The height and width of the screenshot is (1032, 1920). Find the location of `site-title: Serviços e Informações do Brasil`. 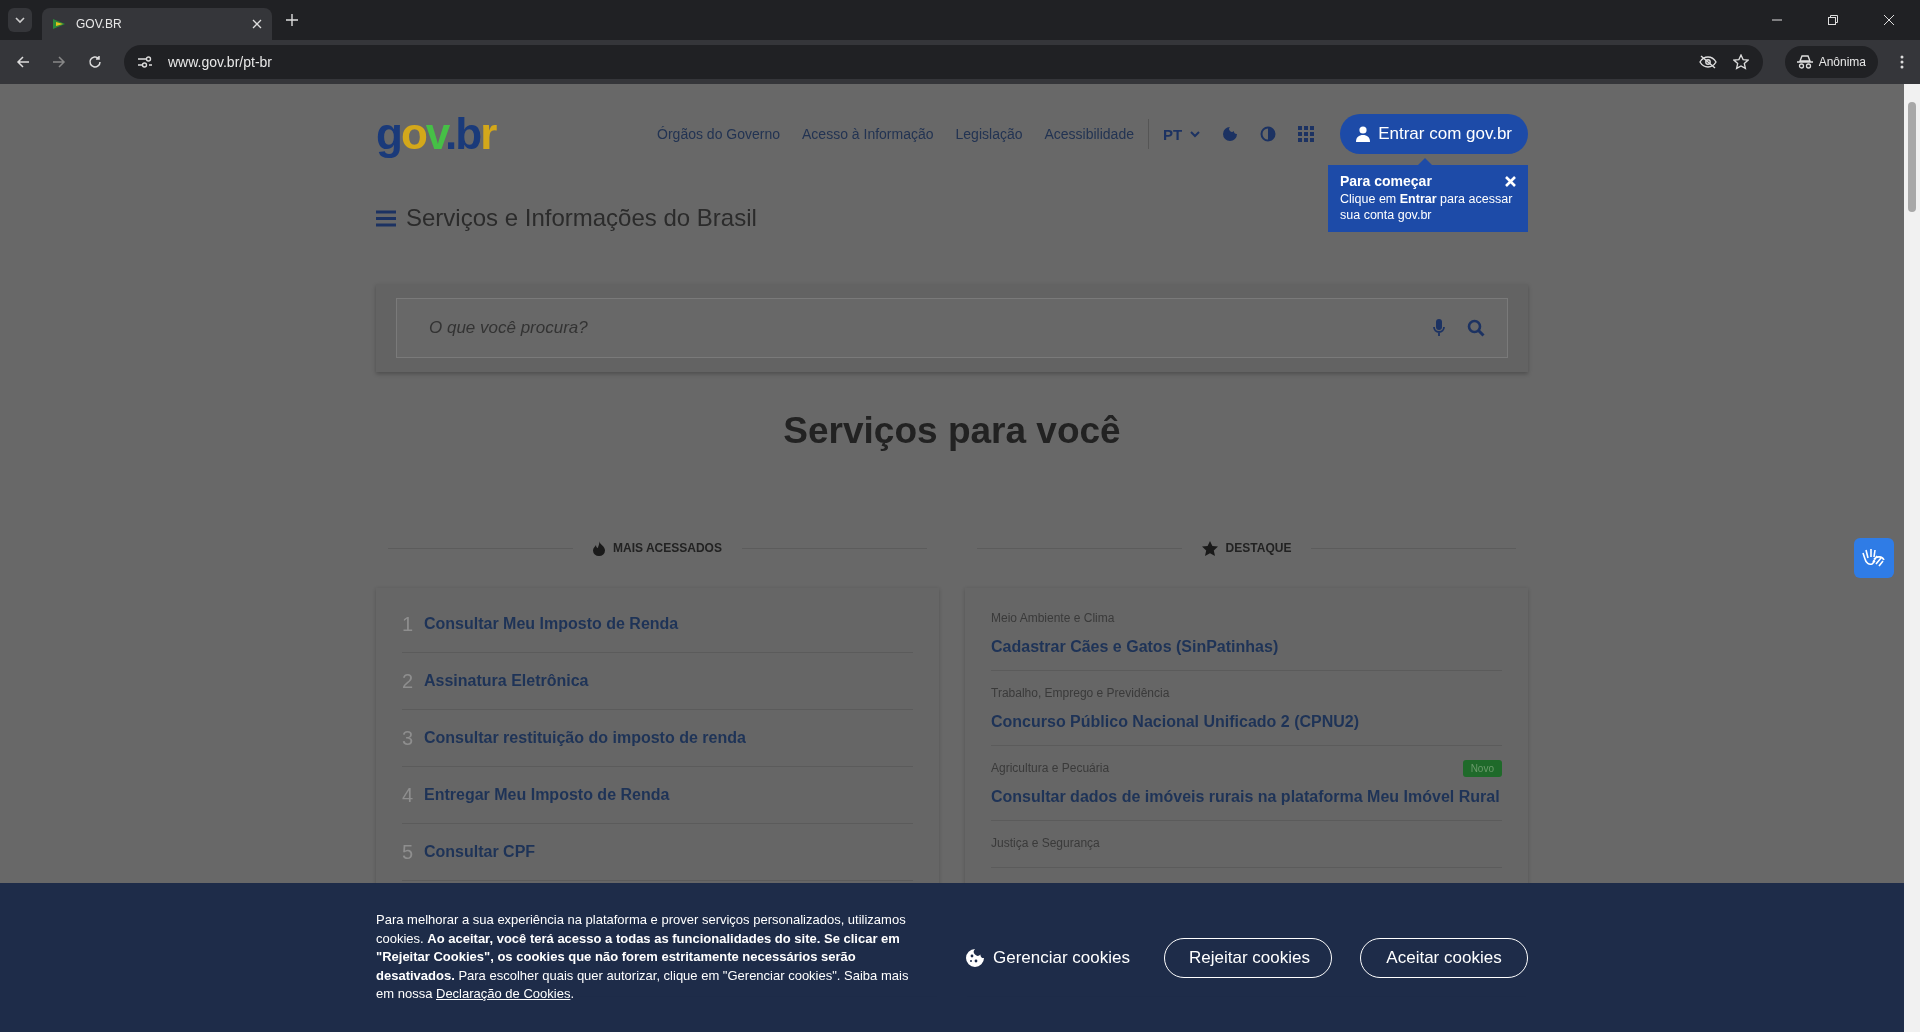

site-title: Serviços e Informações do Brasil is located at coordinates (581, 218).